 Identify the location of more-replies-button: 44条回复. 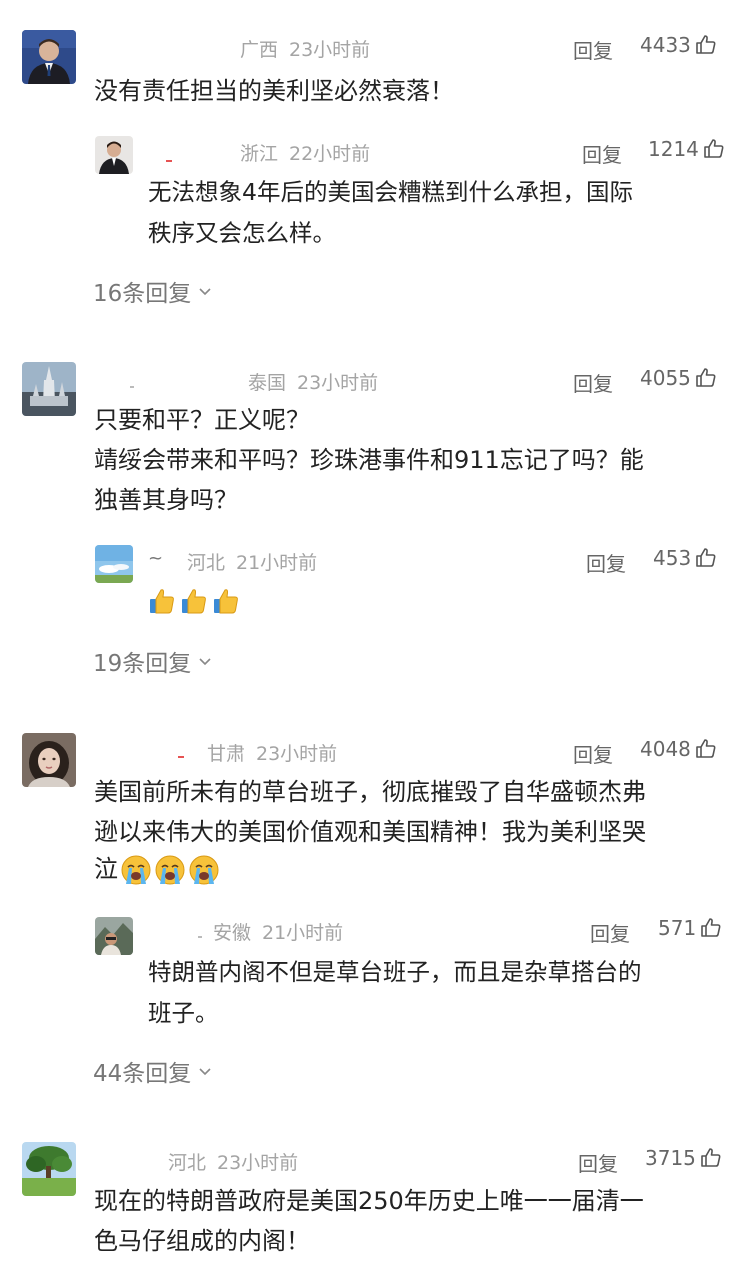
(153, 1071).